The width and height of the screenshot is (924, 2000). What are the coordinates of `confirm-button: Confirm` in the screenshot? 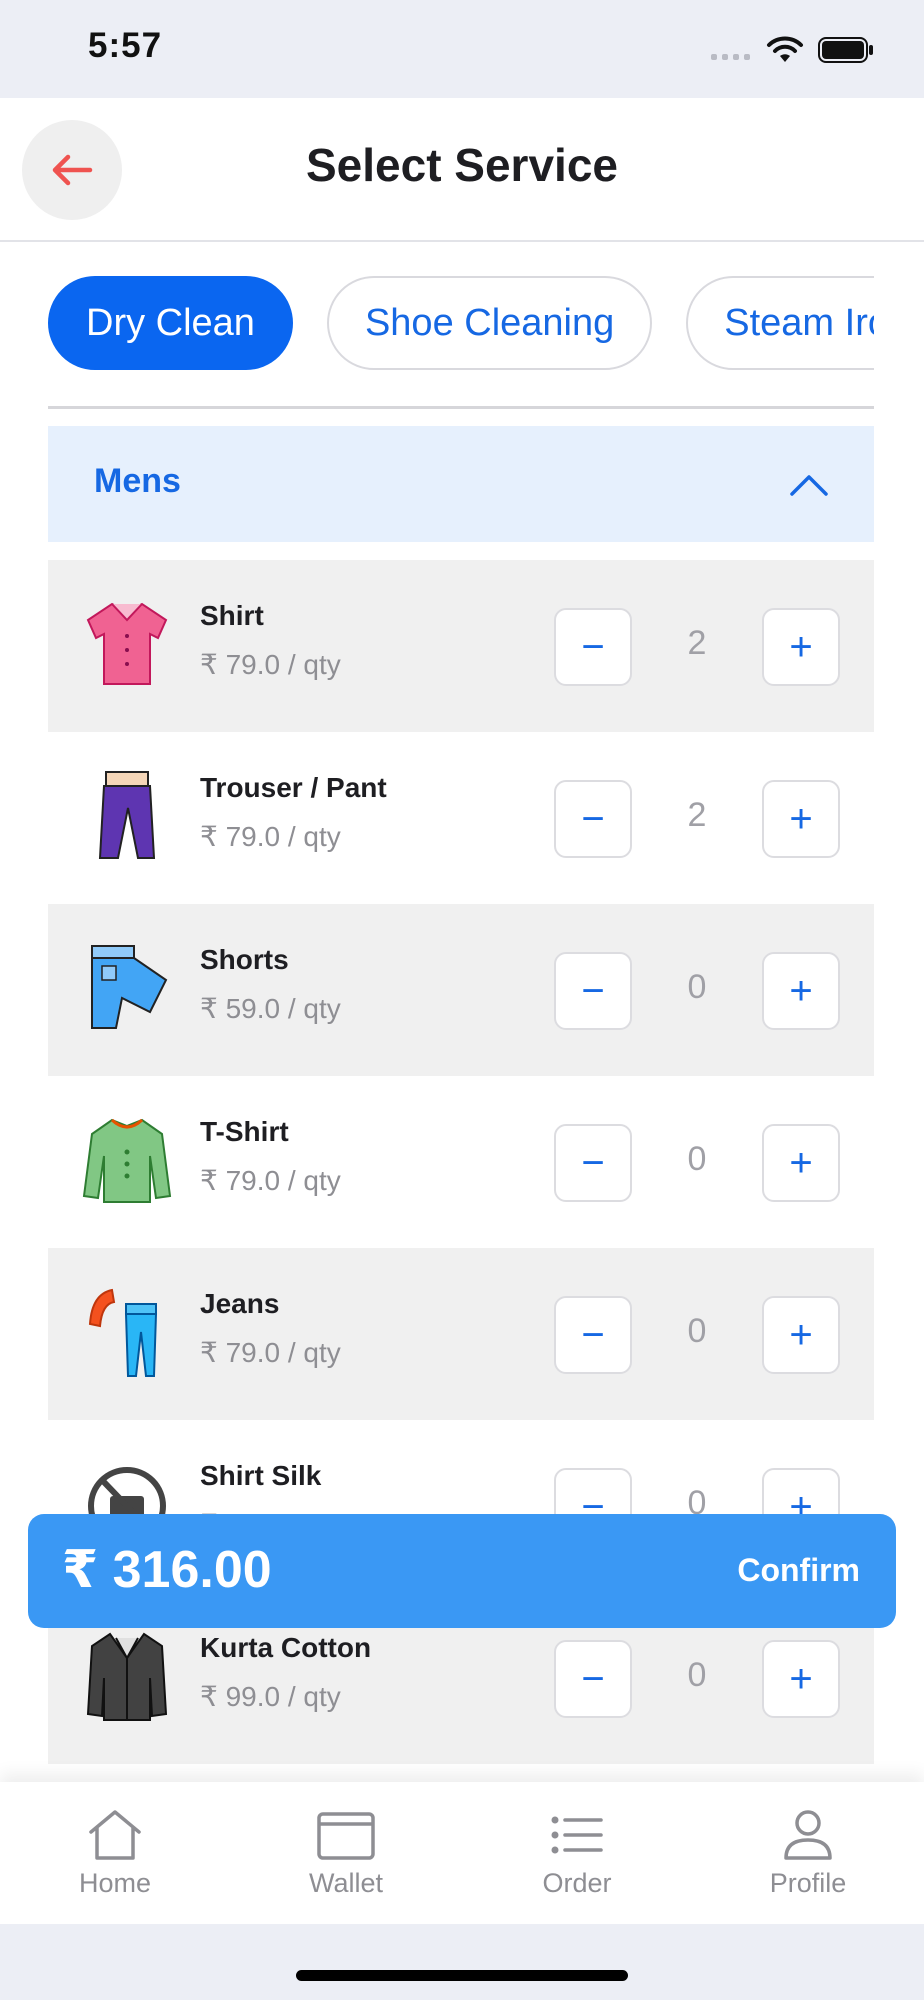 It's located at (798, 1570).